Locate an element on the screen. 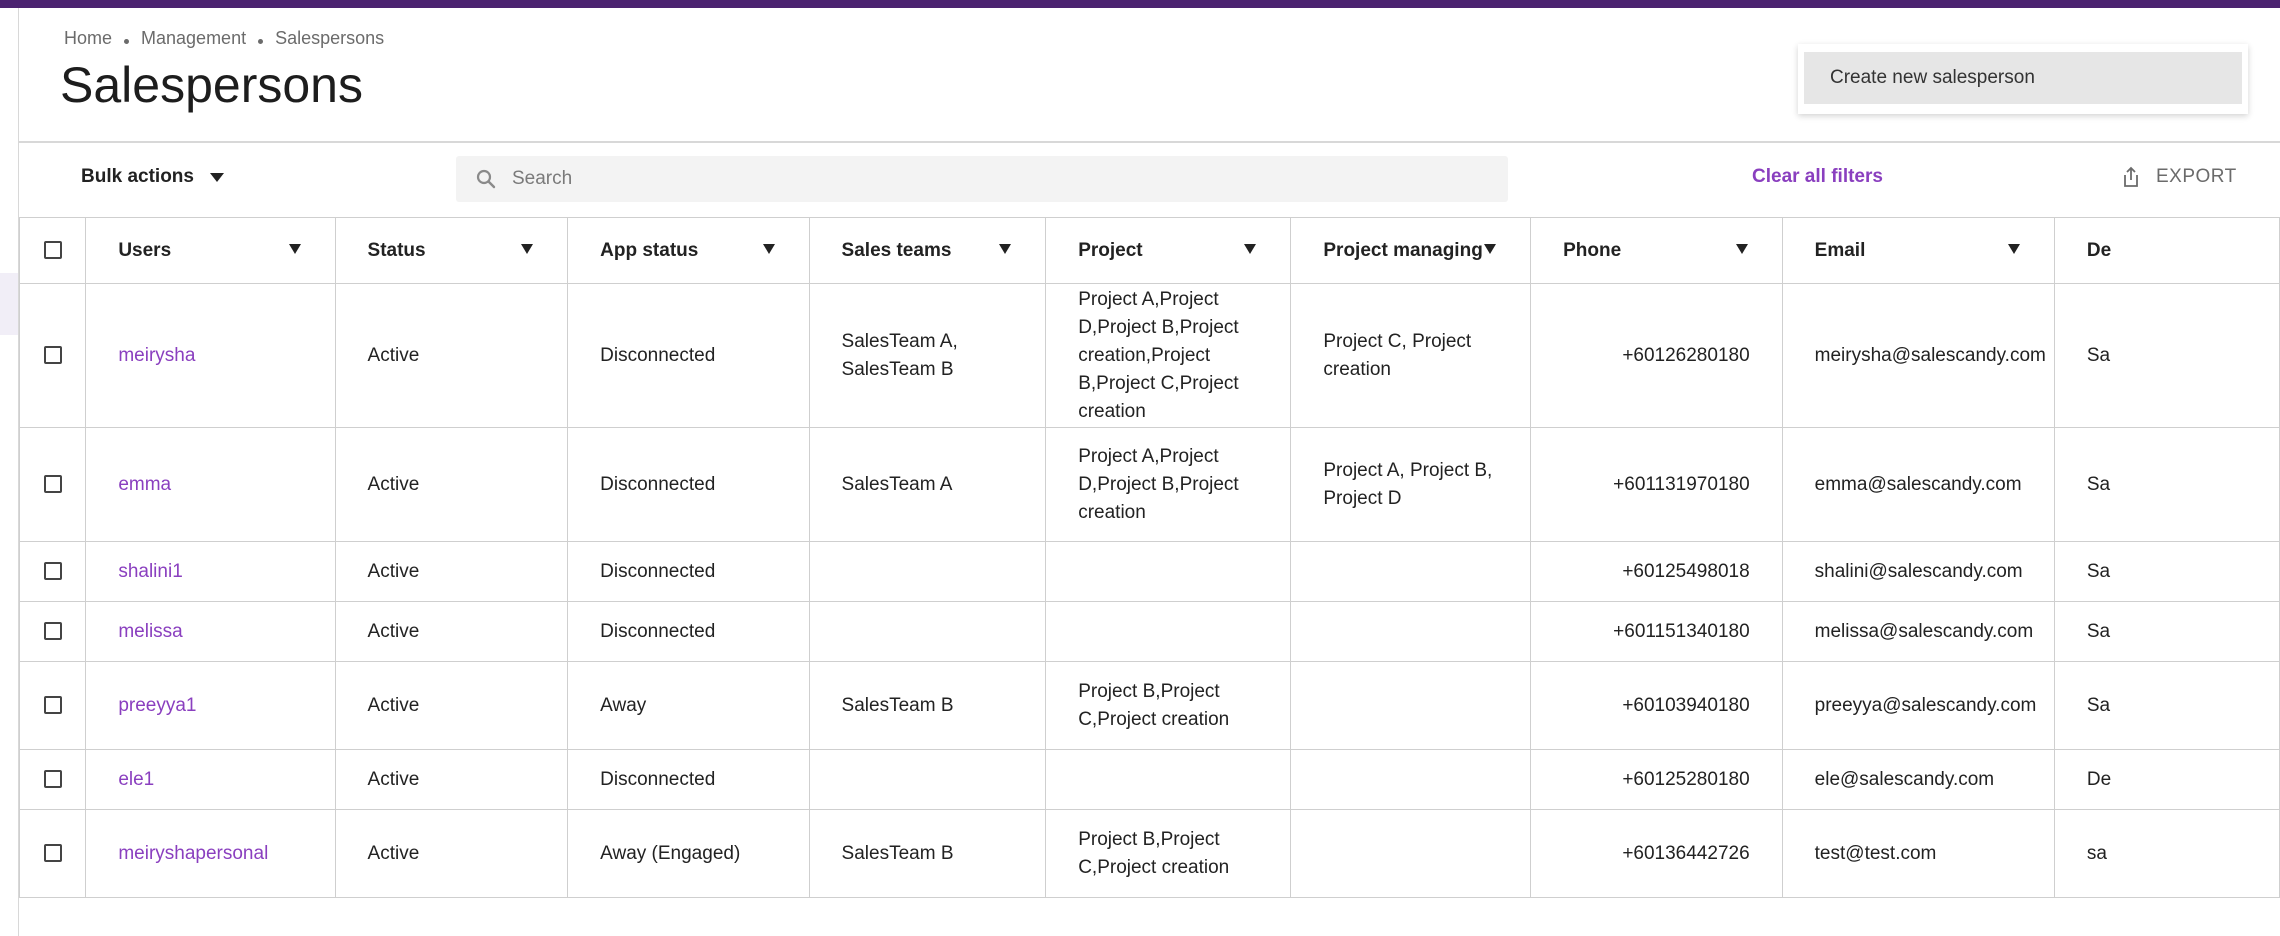 Image resolution: width=2280 pixels, height=936 pixels. email-cell: test@test.com is located at coordinates (1918, 853).